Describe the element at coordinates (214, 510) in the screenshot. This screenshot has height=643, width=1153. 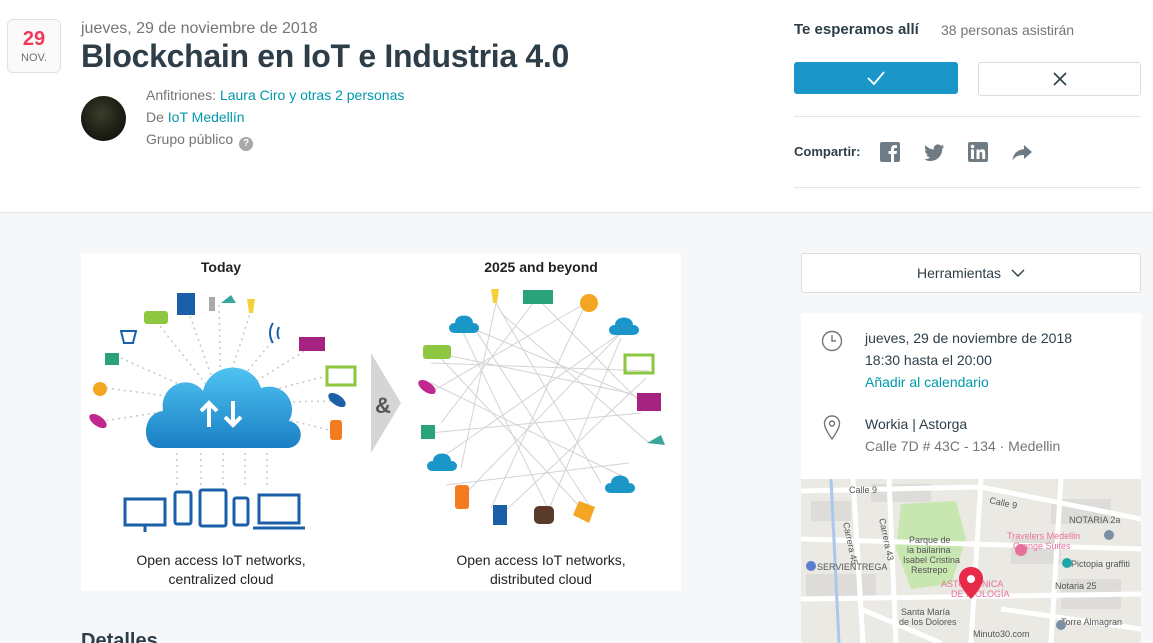
I see `devices-icon` at that location.